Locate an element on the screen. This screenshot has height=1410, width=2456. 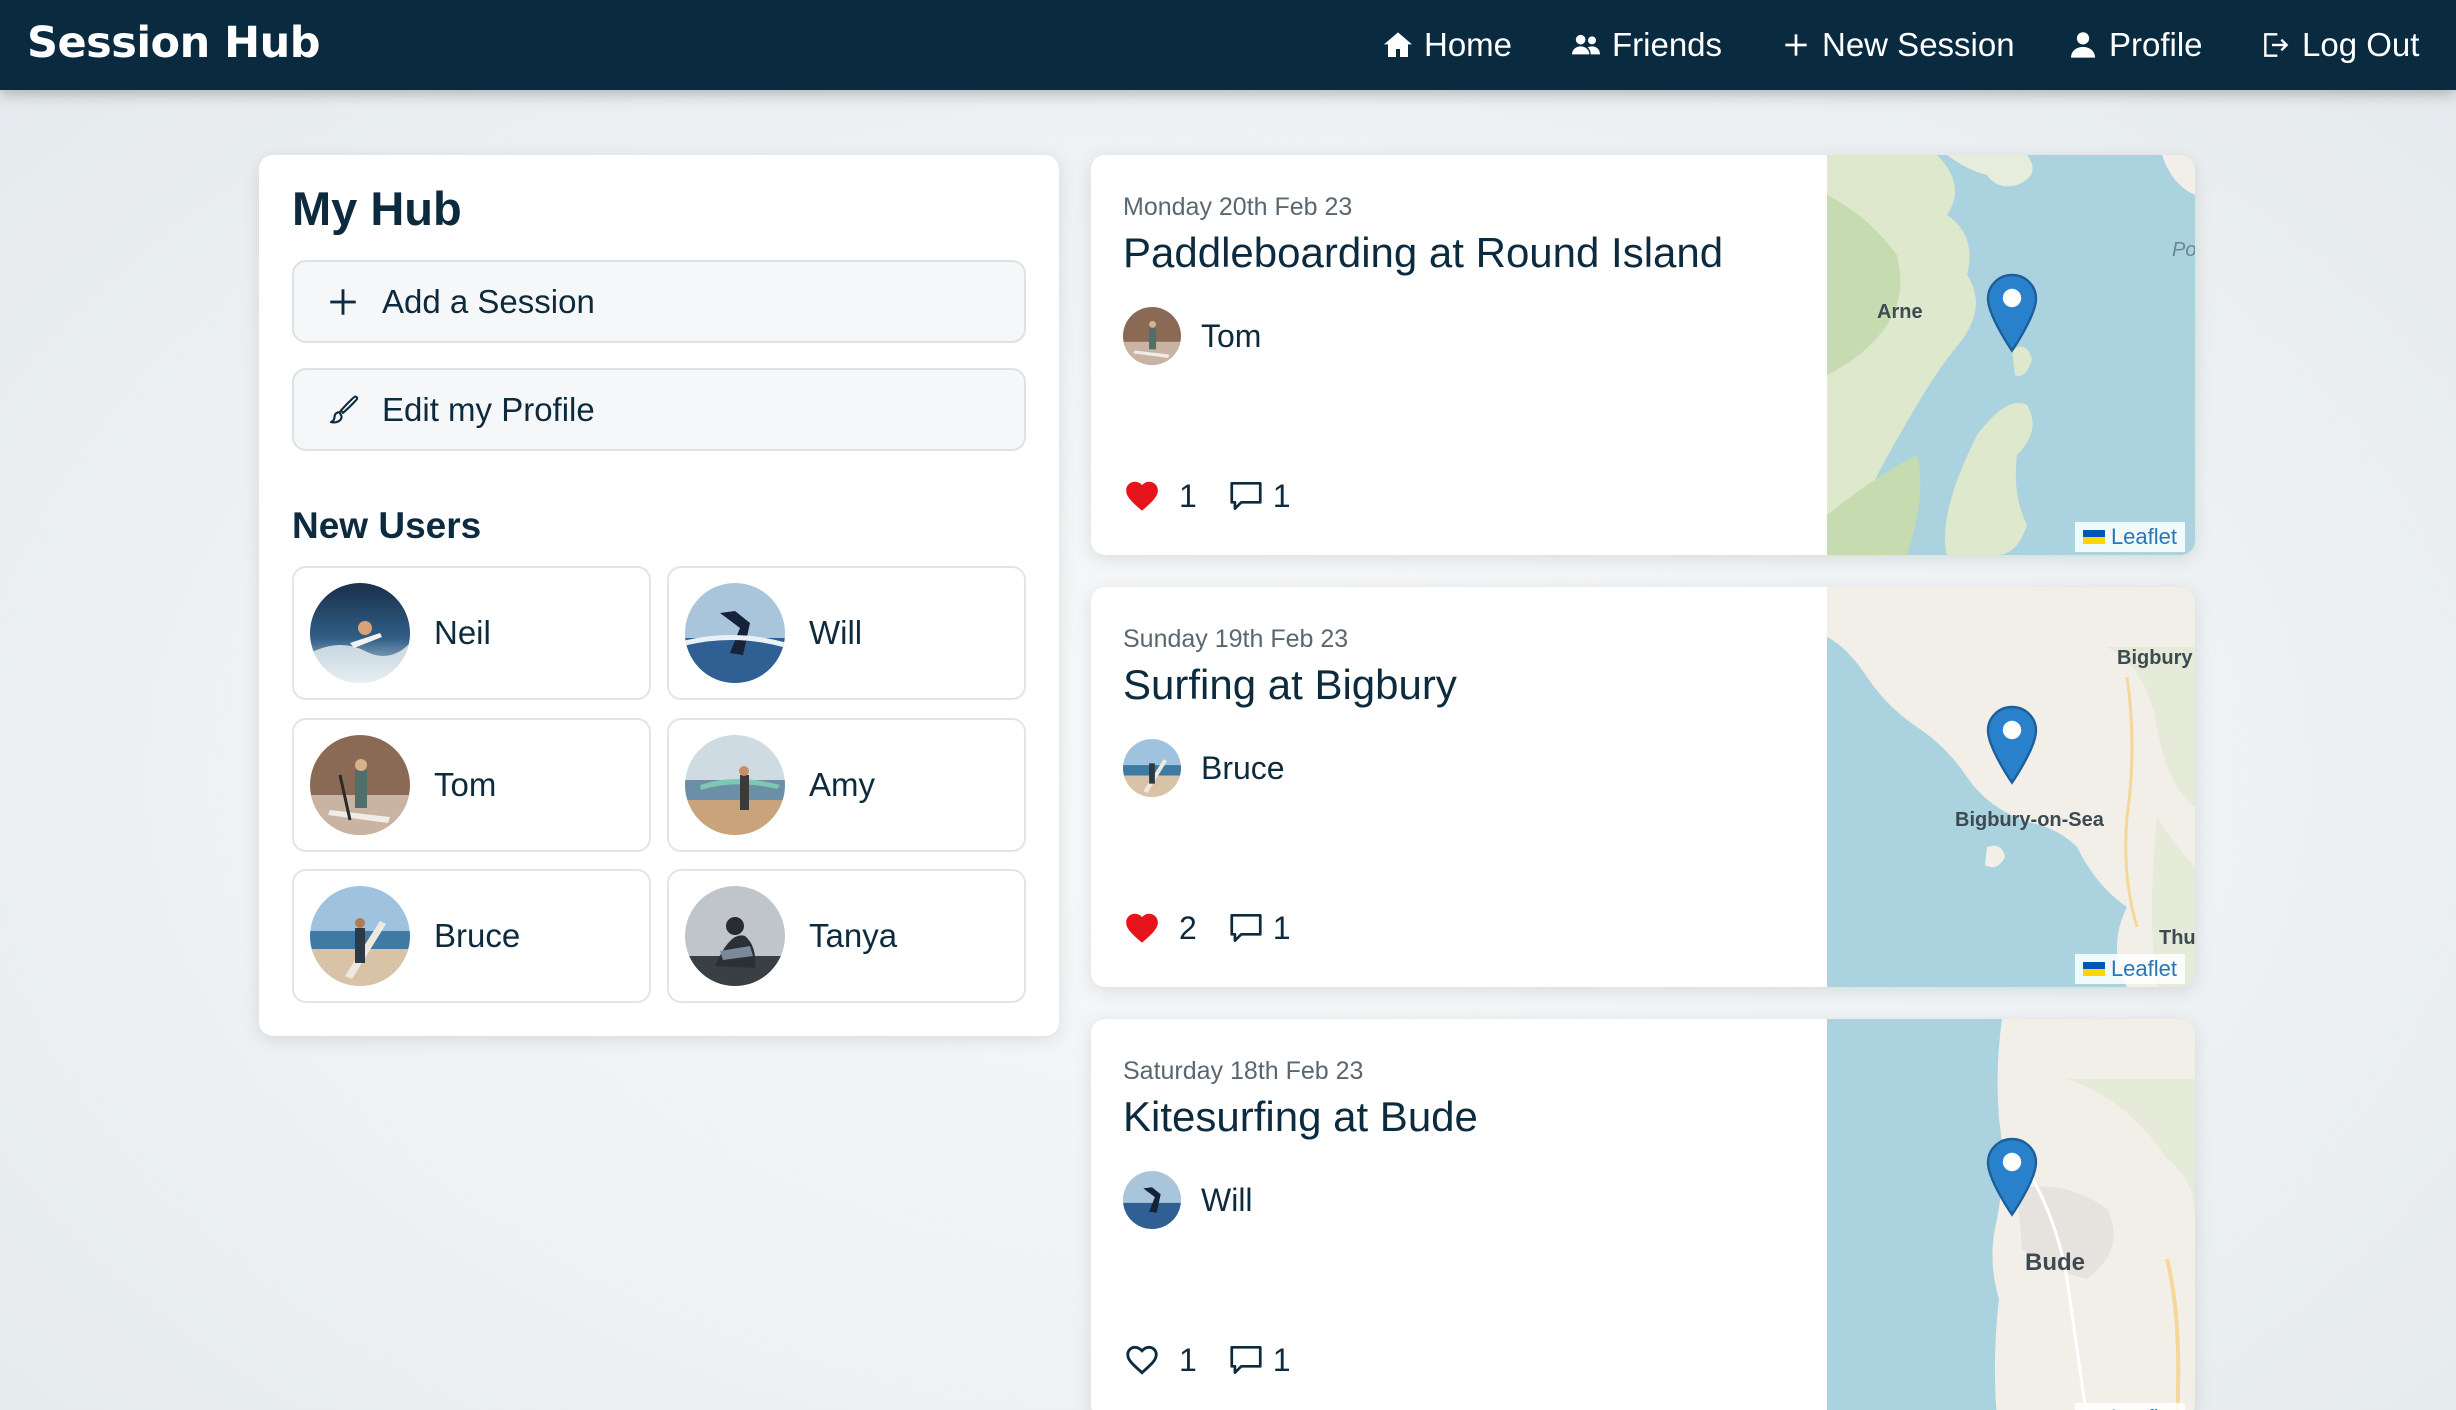
user-icon is located at coordinates (2083, 45).